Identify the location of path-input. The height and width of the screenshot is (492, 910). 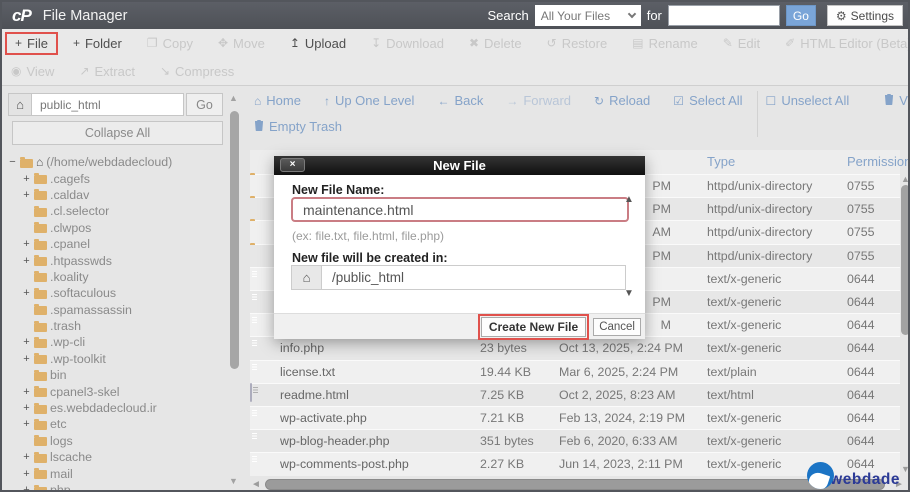
(473, 277).